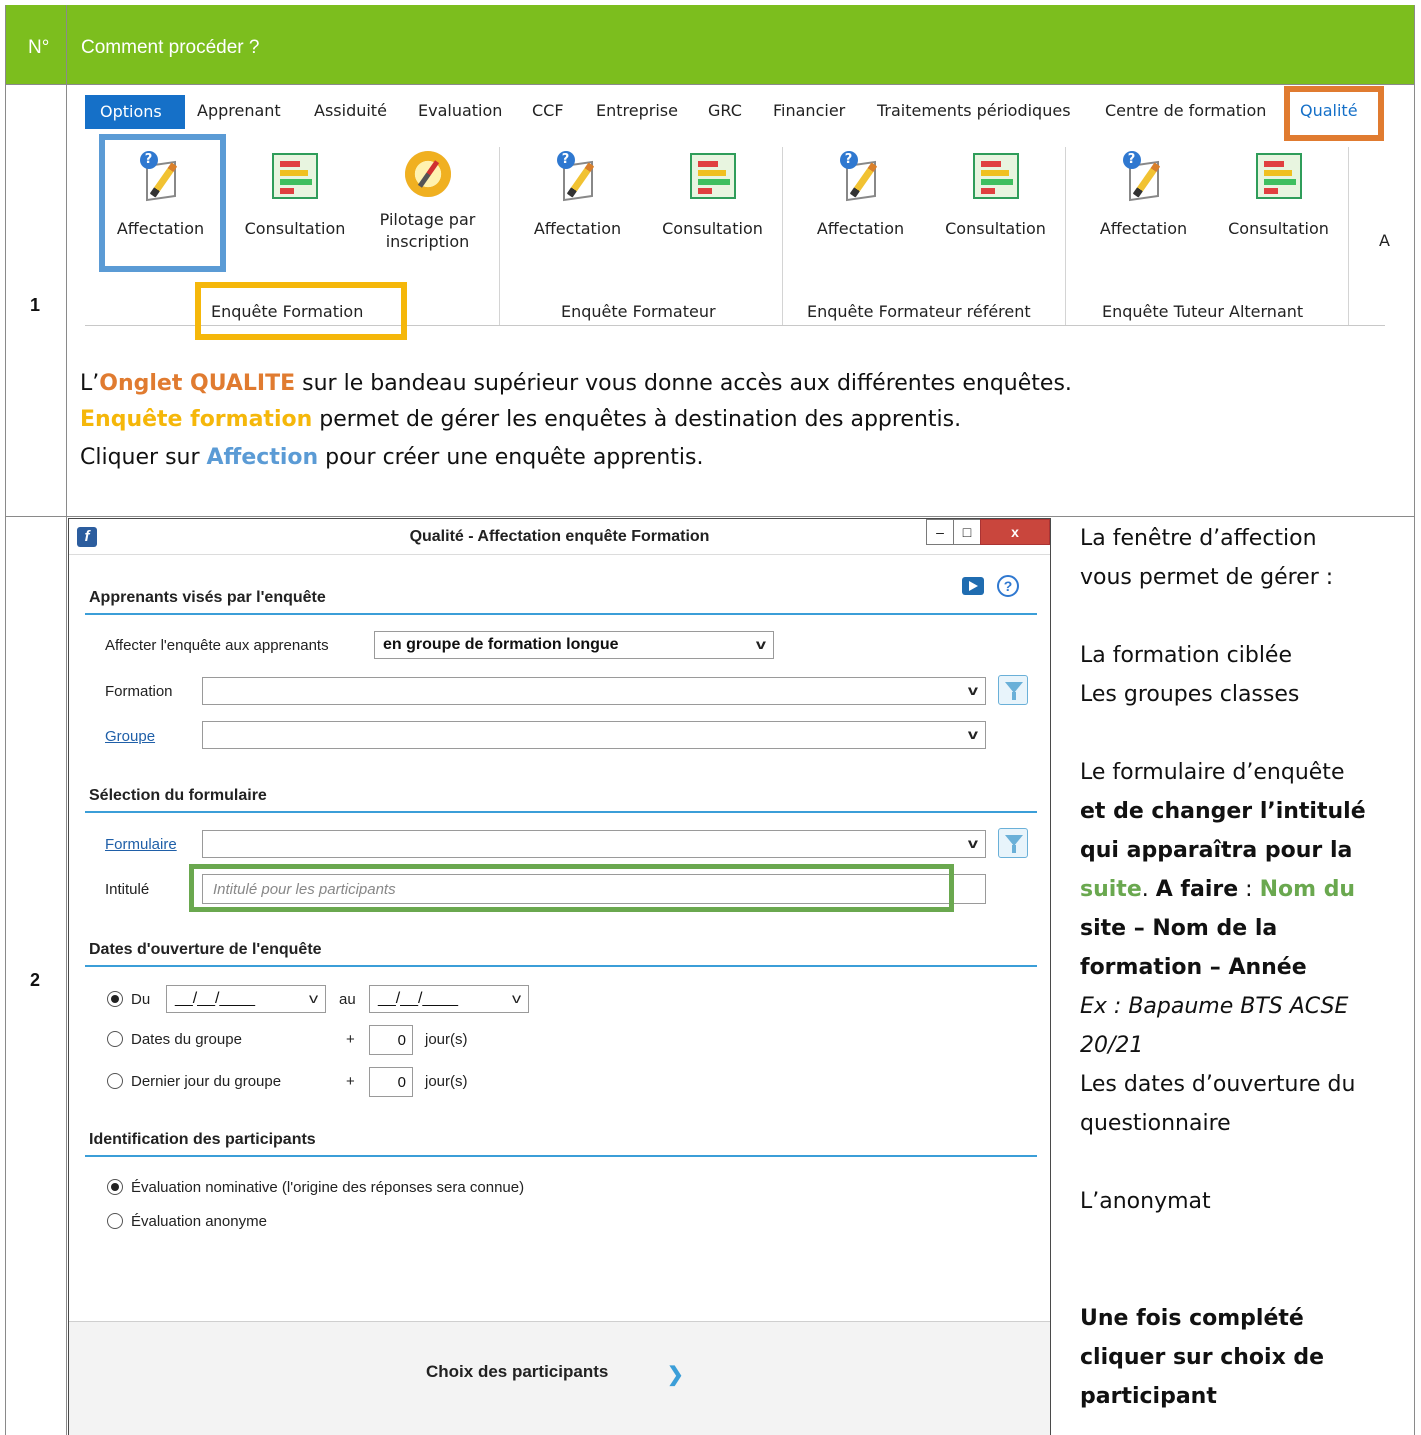 Image resolution: width=1421 pixels, height=1435 pixels. I want to click on tab-evaluation: Evaluation, so click(460, 110).